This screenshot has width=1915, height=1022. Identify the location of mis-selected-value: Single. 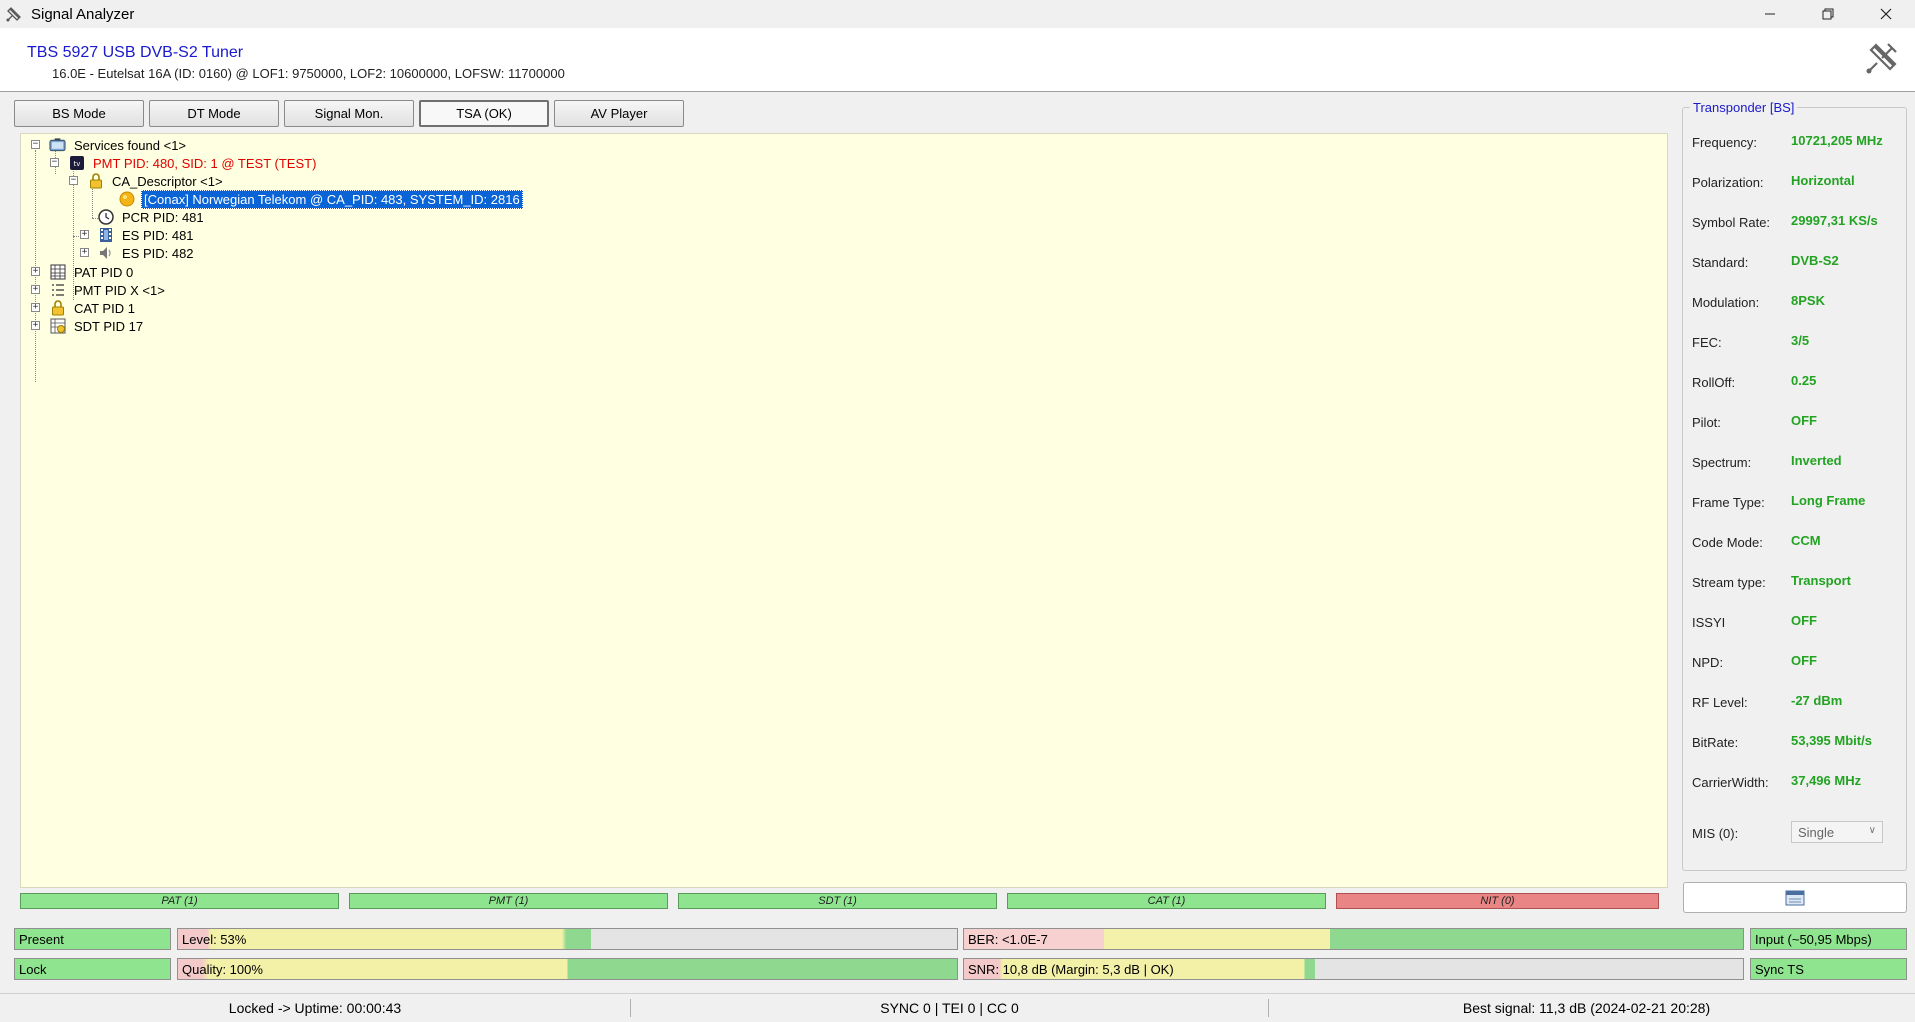
(1816, 832).